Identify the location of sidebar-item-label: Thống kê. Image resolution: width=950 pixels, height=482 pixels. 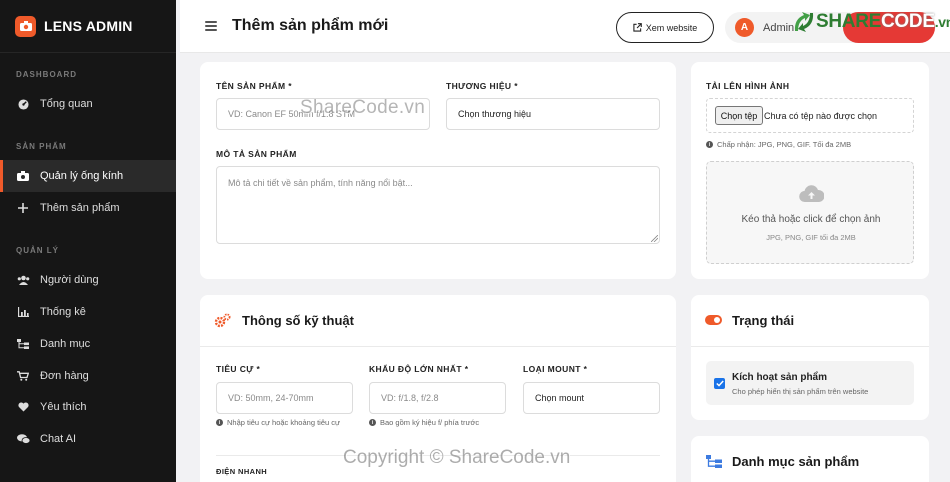
(63, 312).